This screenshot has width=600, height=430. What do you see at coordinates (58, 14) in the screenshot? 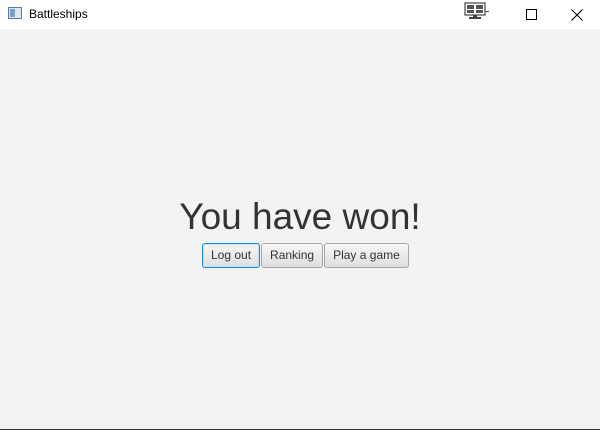
I see `window-title: Battleships` at bounding box center [58, 14].